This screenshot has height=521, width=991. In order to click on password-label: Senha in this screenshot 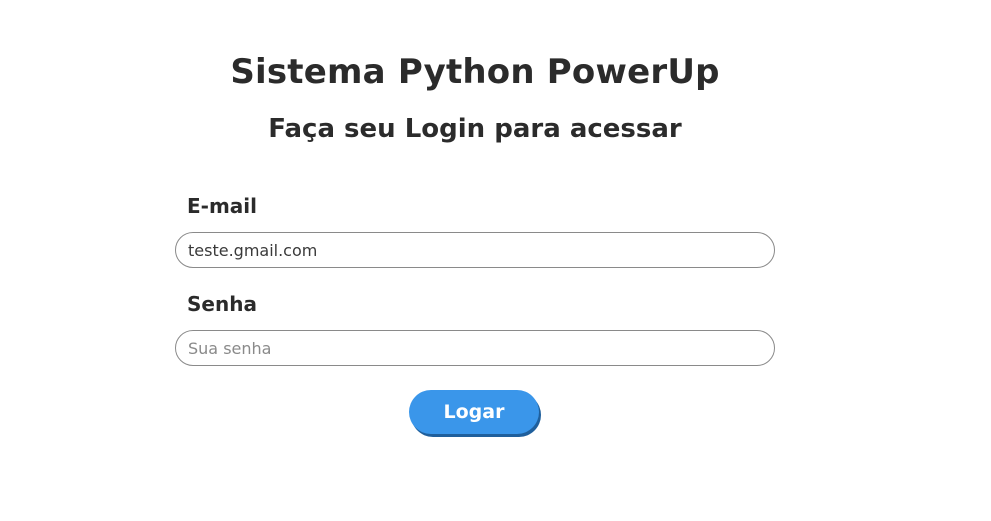, I will do `click(222, 304)`.